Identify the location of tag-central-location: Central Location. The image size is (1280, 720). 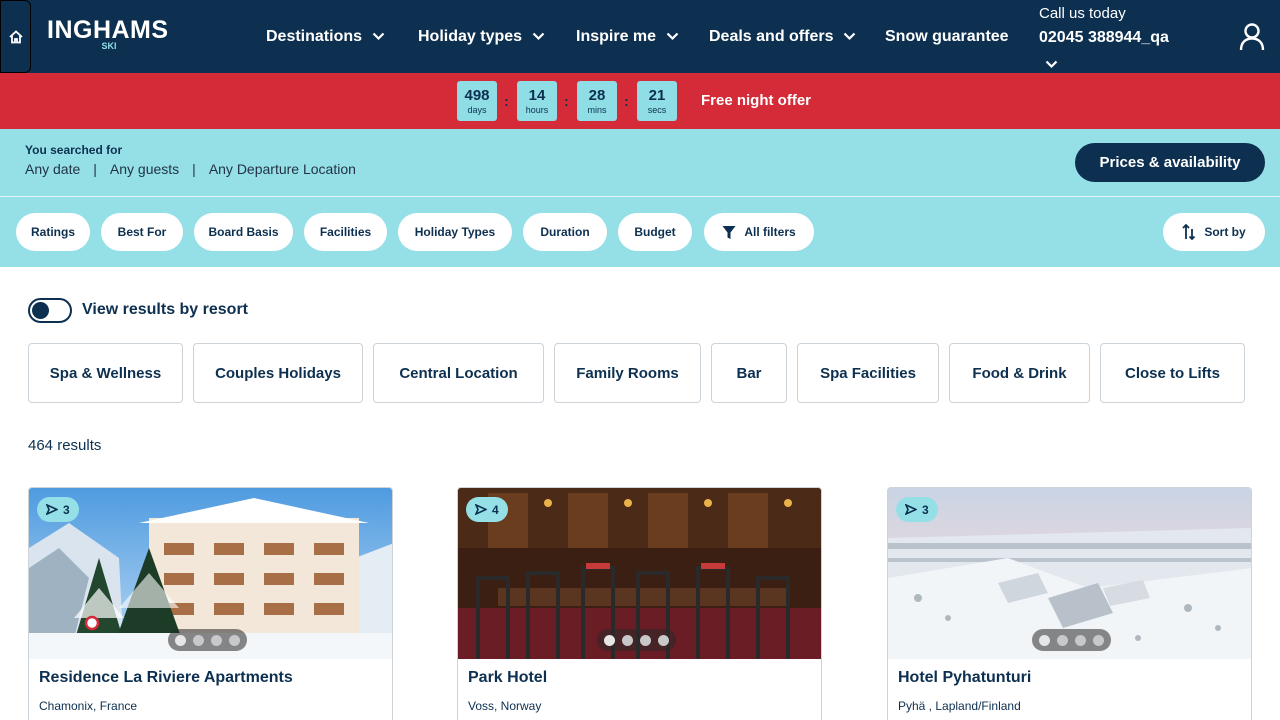
(458, 373).